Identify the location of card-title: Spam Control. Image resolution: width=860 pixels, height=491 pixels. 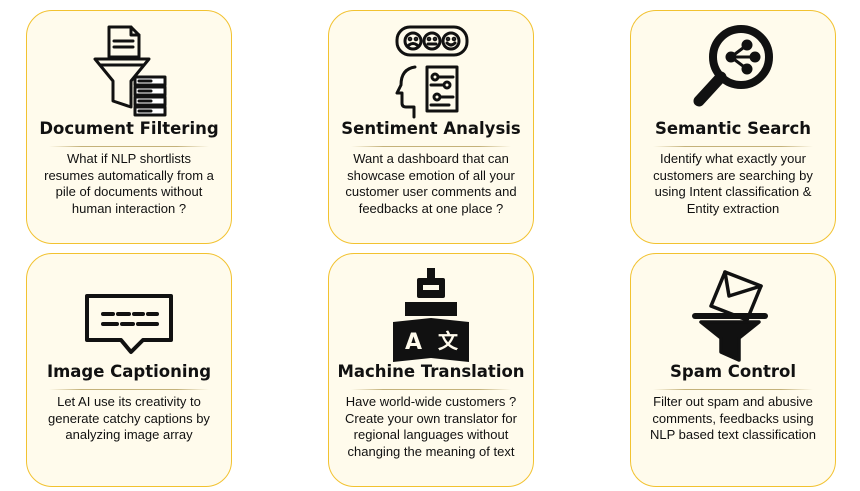
(733, 371).